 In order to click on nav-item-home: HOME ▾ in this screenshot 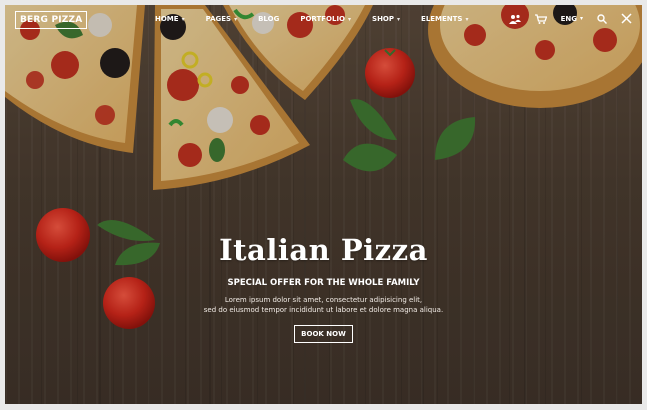, I will do `click(170, 19)`.